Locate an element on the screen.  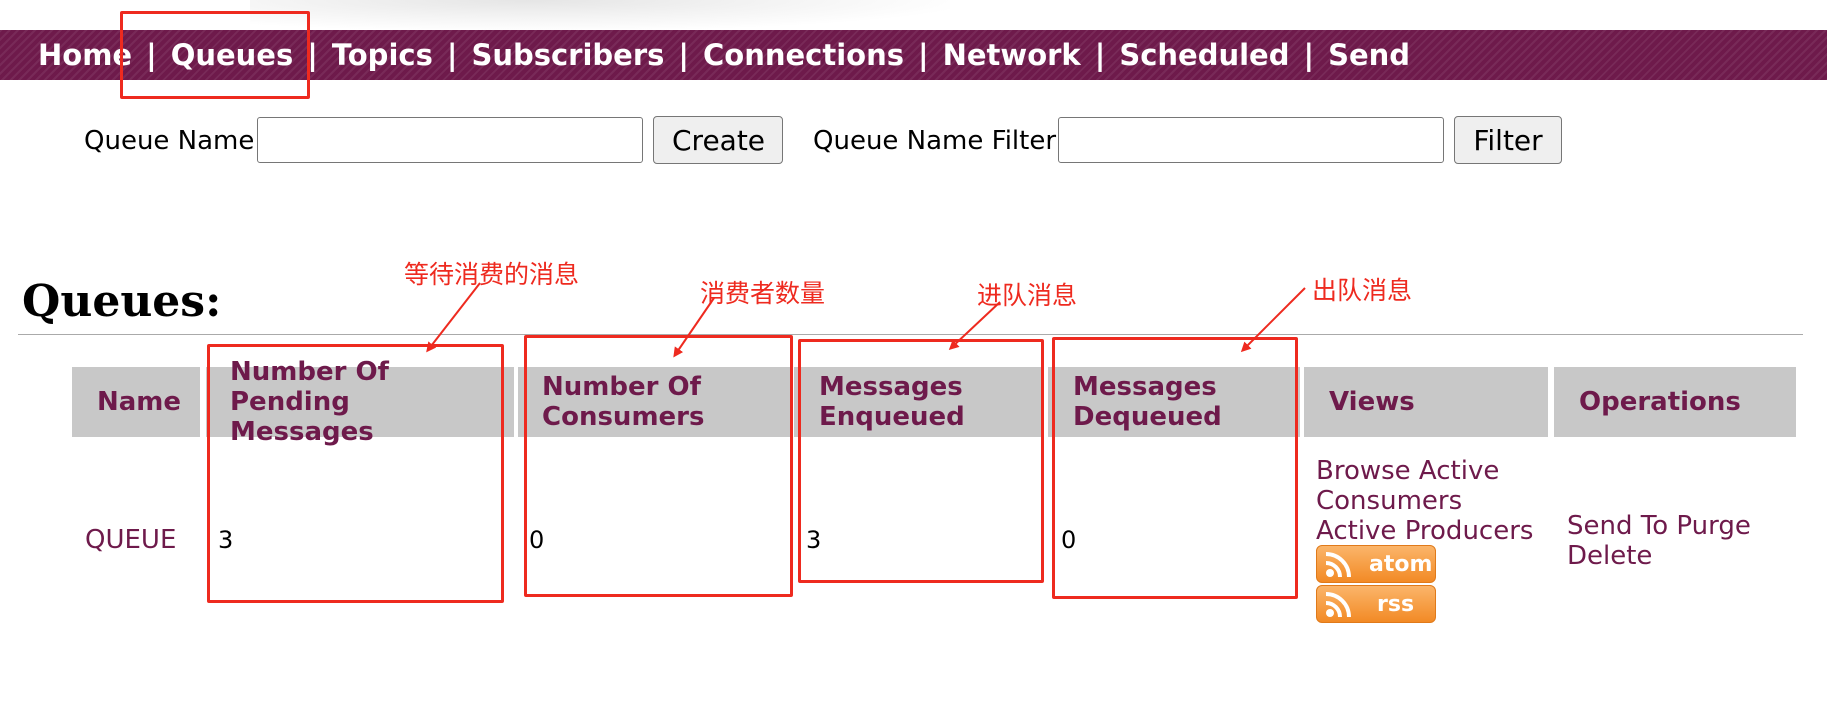
arrow-dequeued is located at coordinates (1273, 320).